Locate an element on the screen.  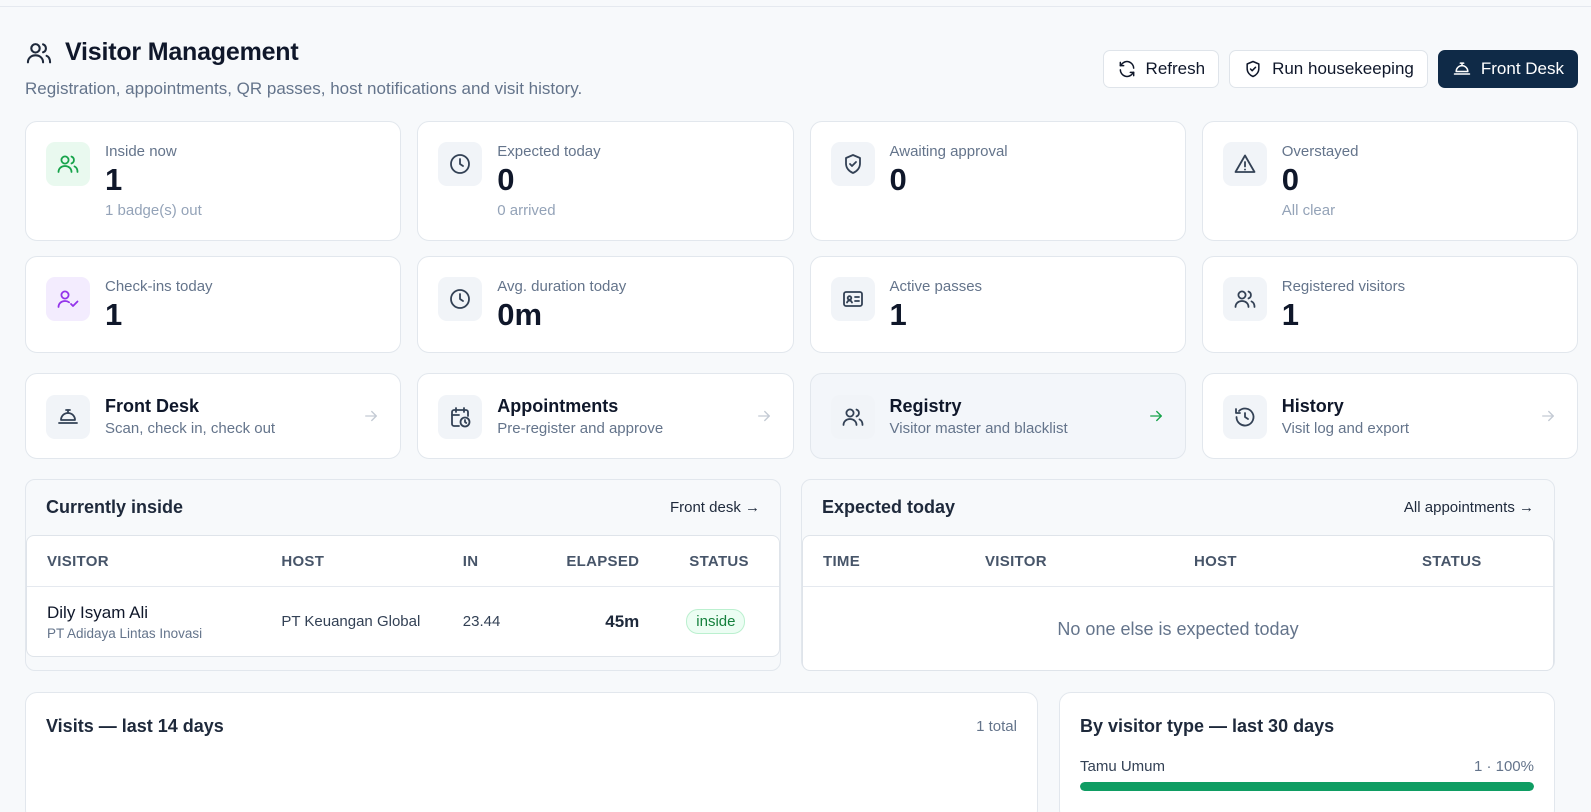
table-header: VISITOR HOST IN ELAPSED STATUS is located at coordinates (403, 561).